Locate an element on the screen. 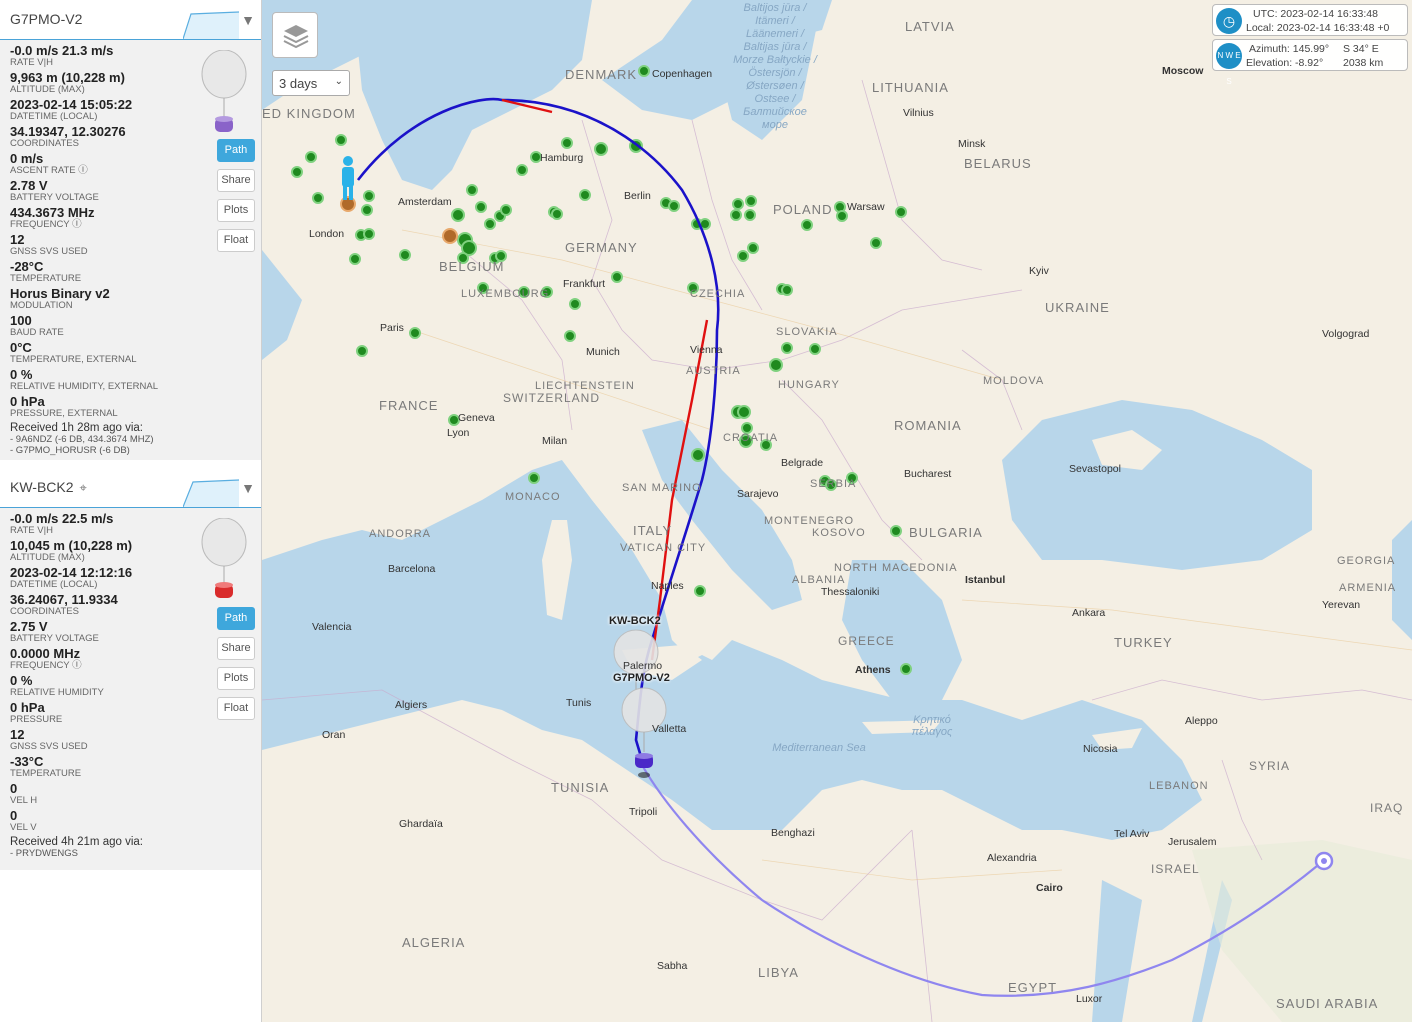 This screenshot has width=1412, height=1022. city-label: Paris is located at coordinates (392, 328).